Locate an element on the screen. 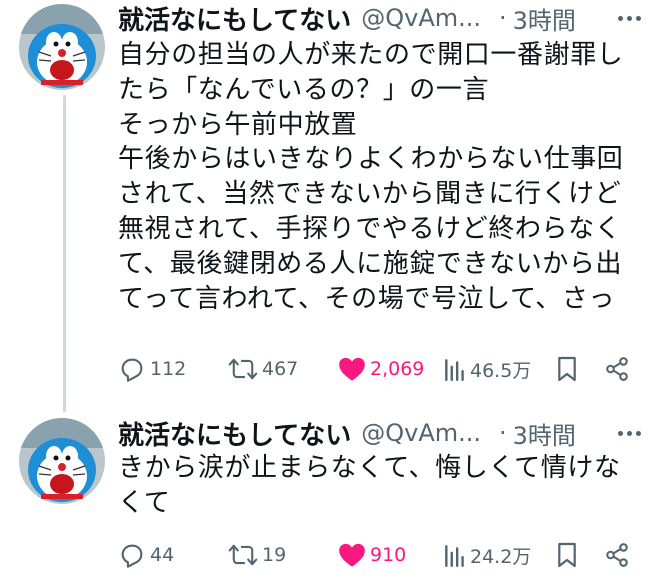  views-button: 46.5万 is located at coordinates (487, 369).